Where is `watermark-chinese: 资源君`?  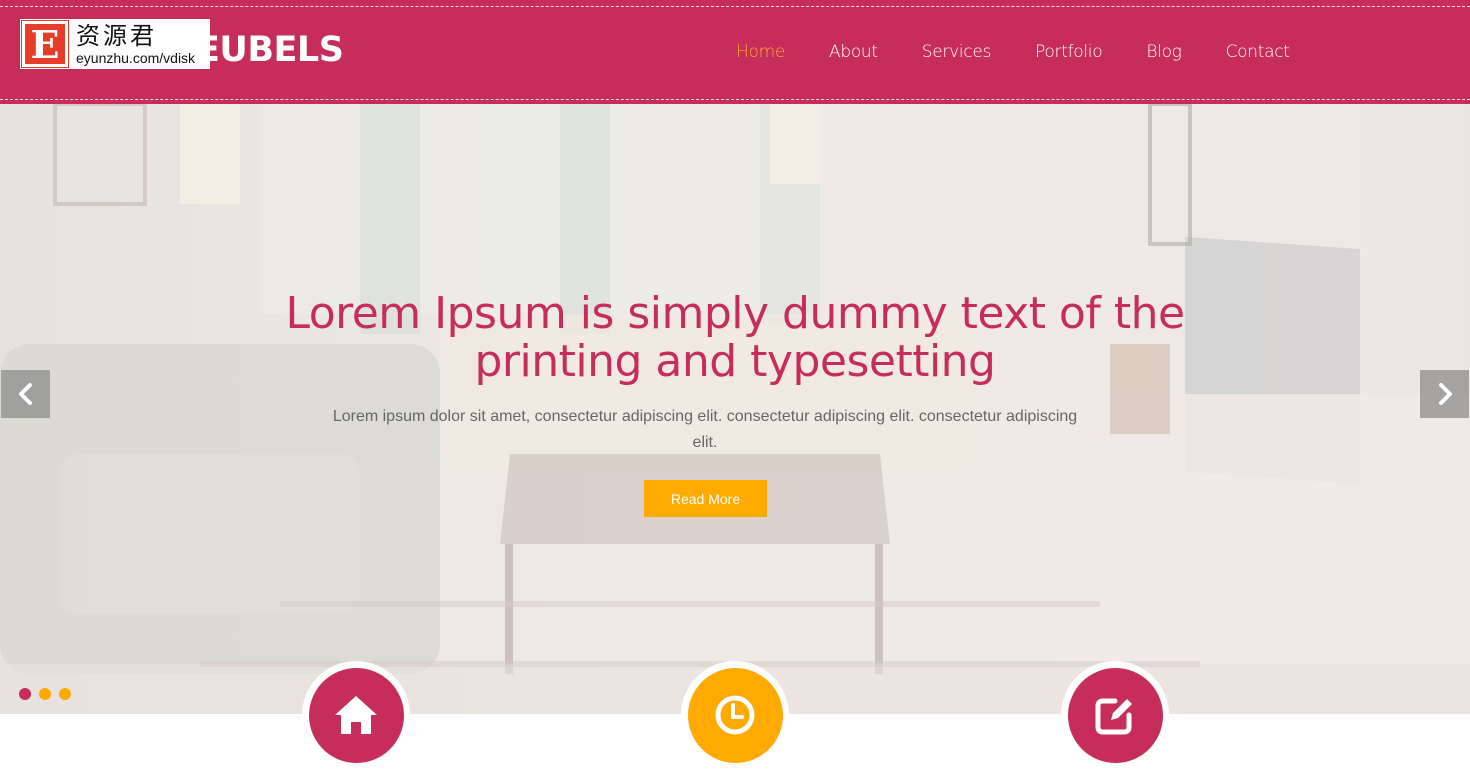
watermark-chinese: 资源君 is located at coordinates (116, 35).